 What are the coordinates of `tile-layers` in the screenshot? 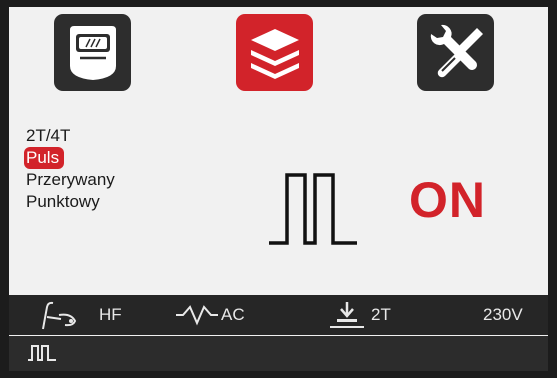 It's located at (274, 52).